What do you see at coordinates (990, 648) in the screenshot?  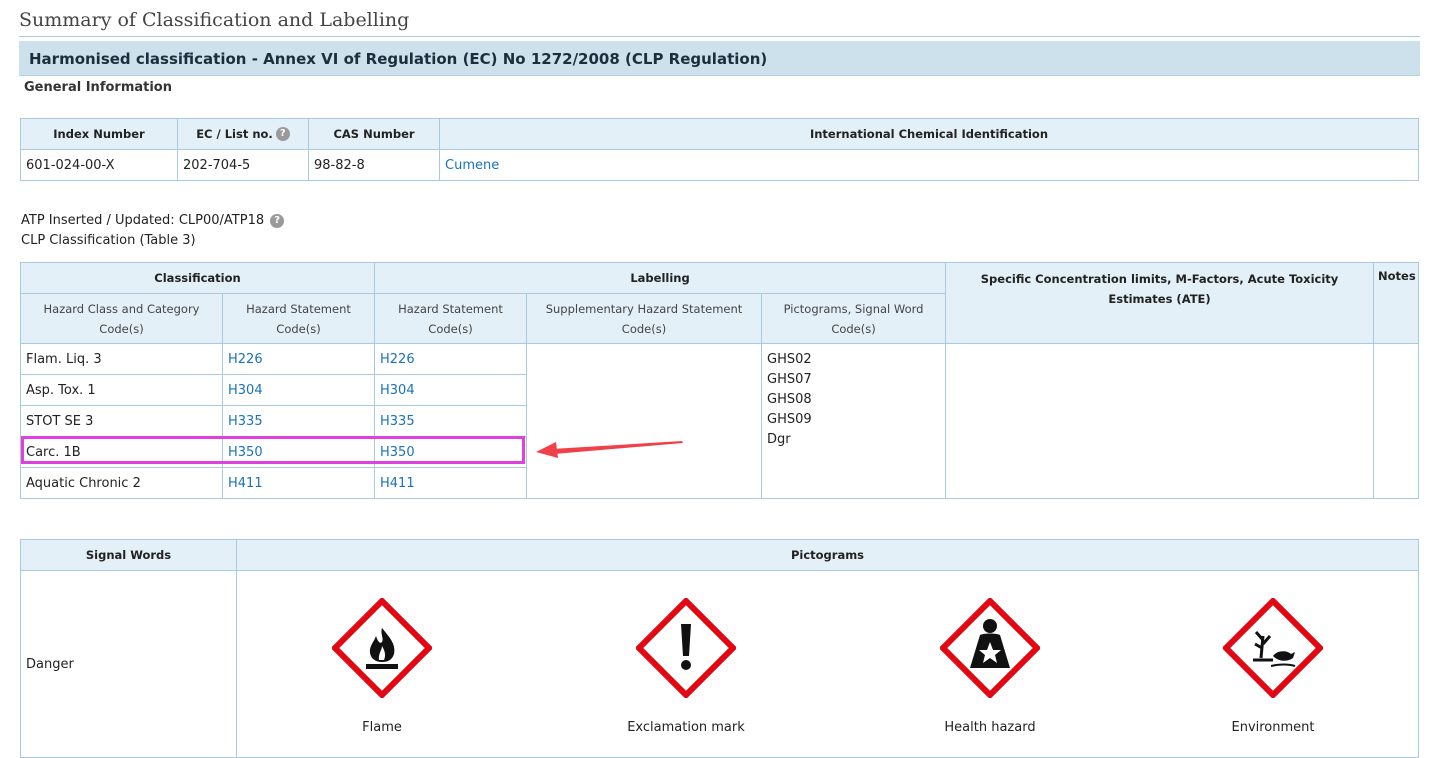 I see `health-hazard-icon` at bounding box center [990, 648].